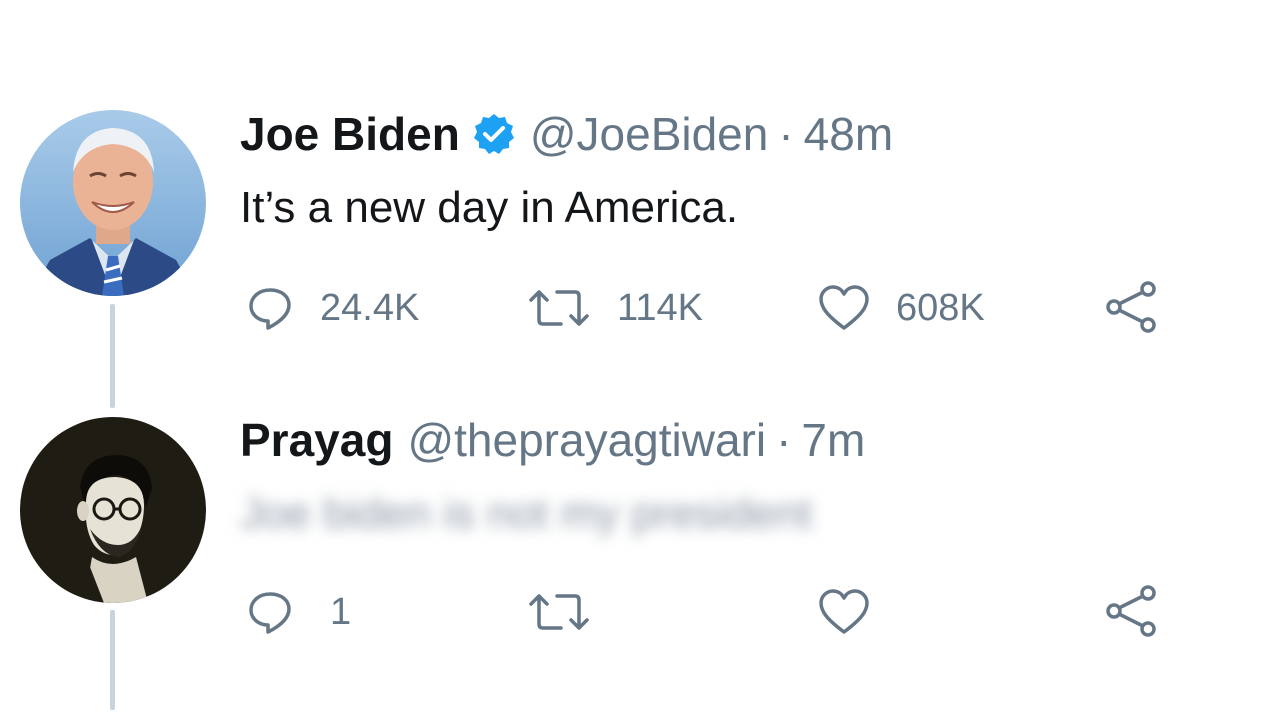 This screenshot has width=1280, height=720. I want to click on like-button, so click(844, 612).